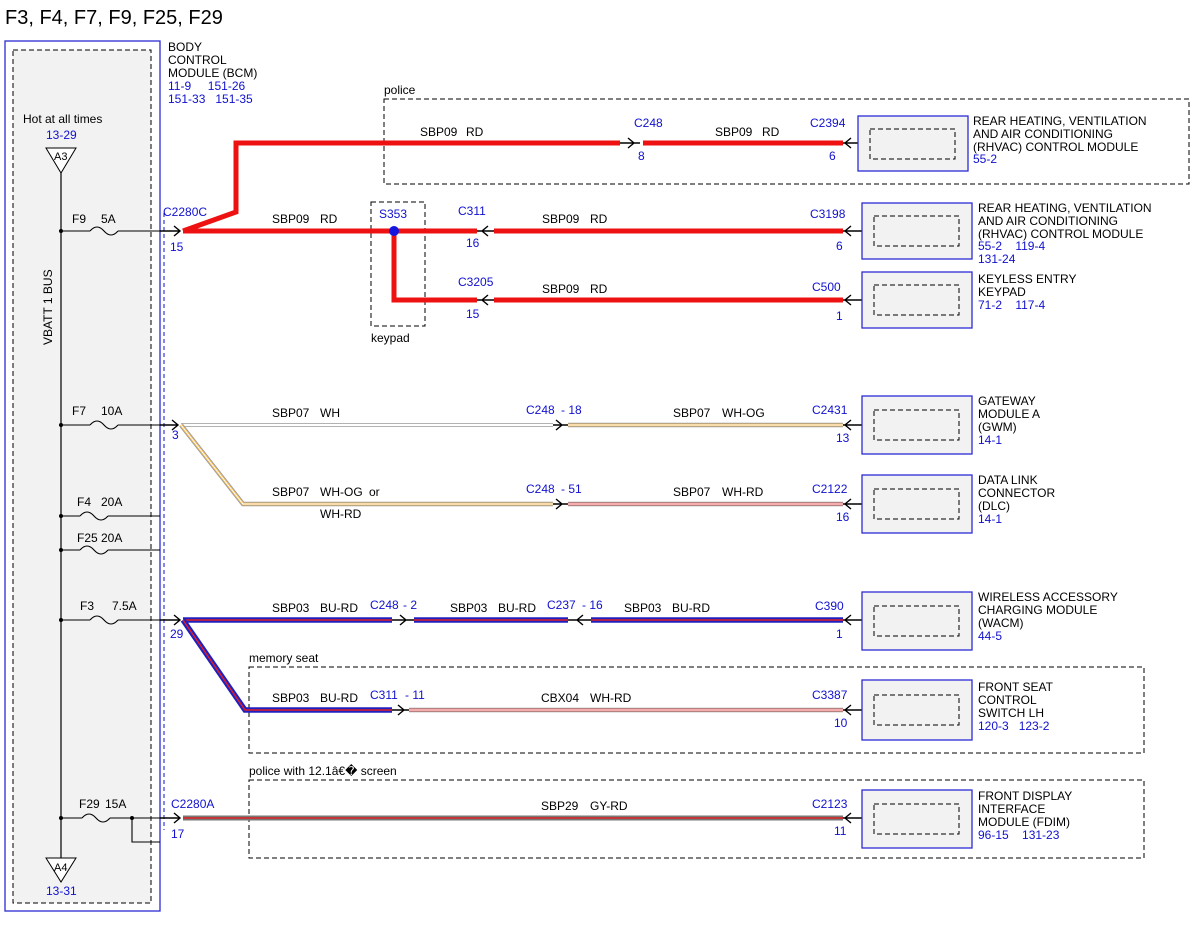 Image resolution: width=1200 pixels, height=927 pixels. Describe the element at coordinates (830, 695) in the screenshot. I see `connector-c3387-label: C3387` at that location.